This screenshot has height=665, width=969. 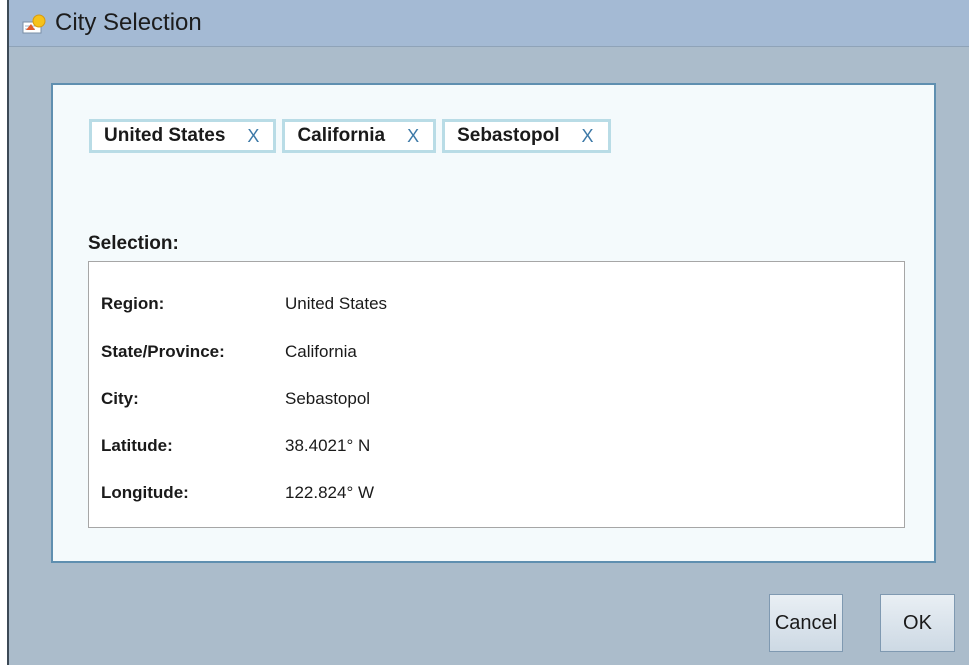 What do you see at coordinates (321, 351) in the screenshot?
I see `detail-value: California` at bounding box center [321, 351].